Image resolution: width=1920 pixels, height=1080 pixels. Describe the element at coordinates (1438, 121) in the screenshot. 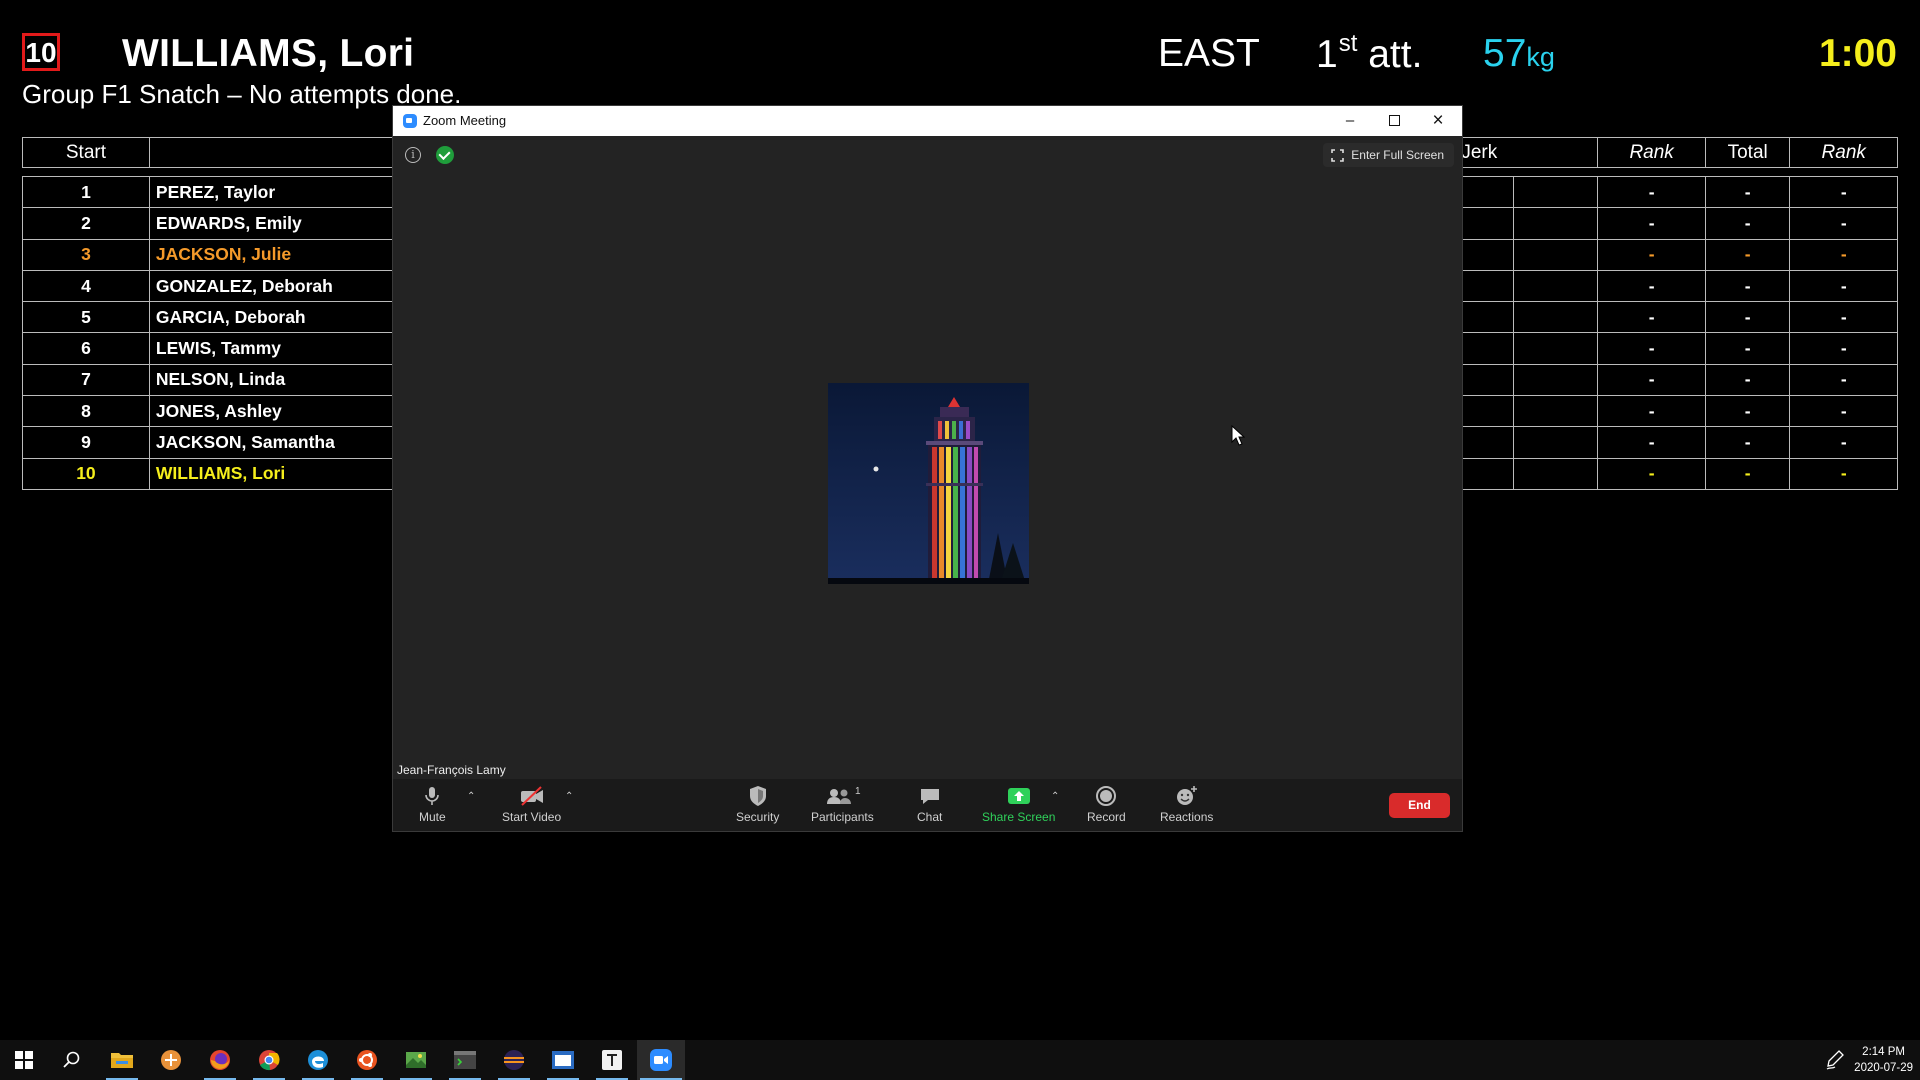

I see `close-button: ×` at that location.